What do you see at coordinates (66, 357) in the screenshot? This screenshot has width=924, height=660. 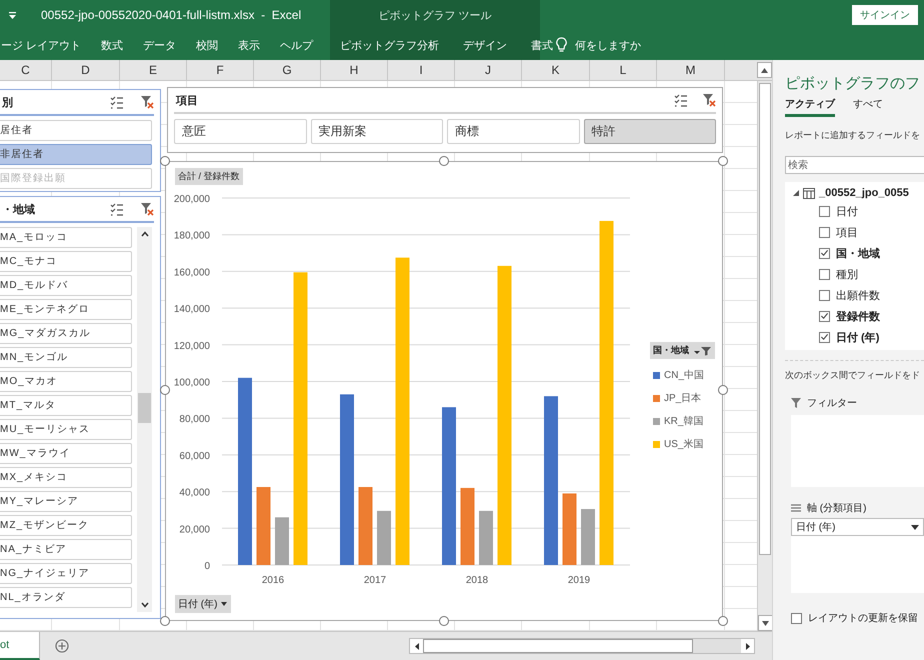 I see `slicer-item: MN_モンゴル` at bounding box center [66, 357].